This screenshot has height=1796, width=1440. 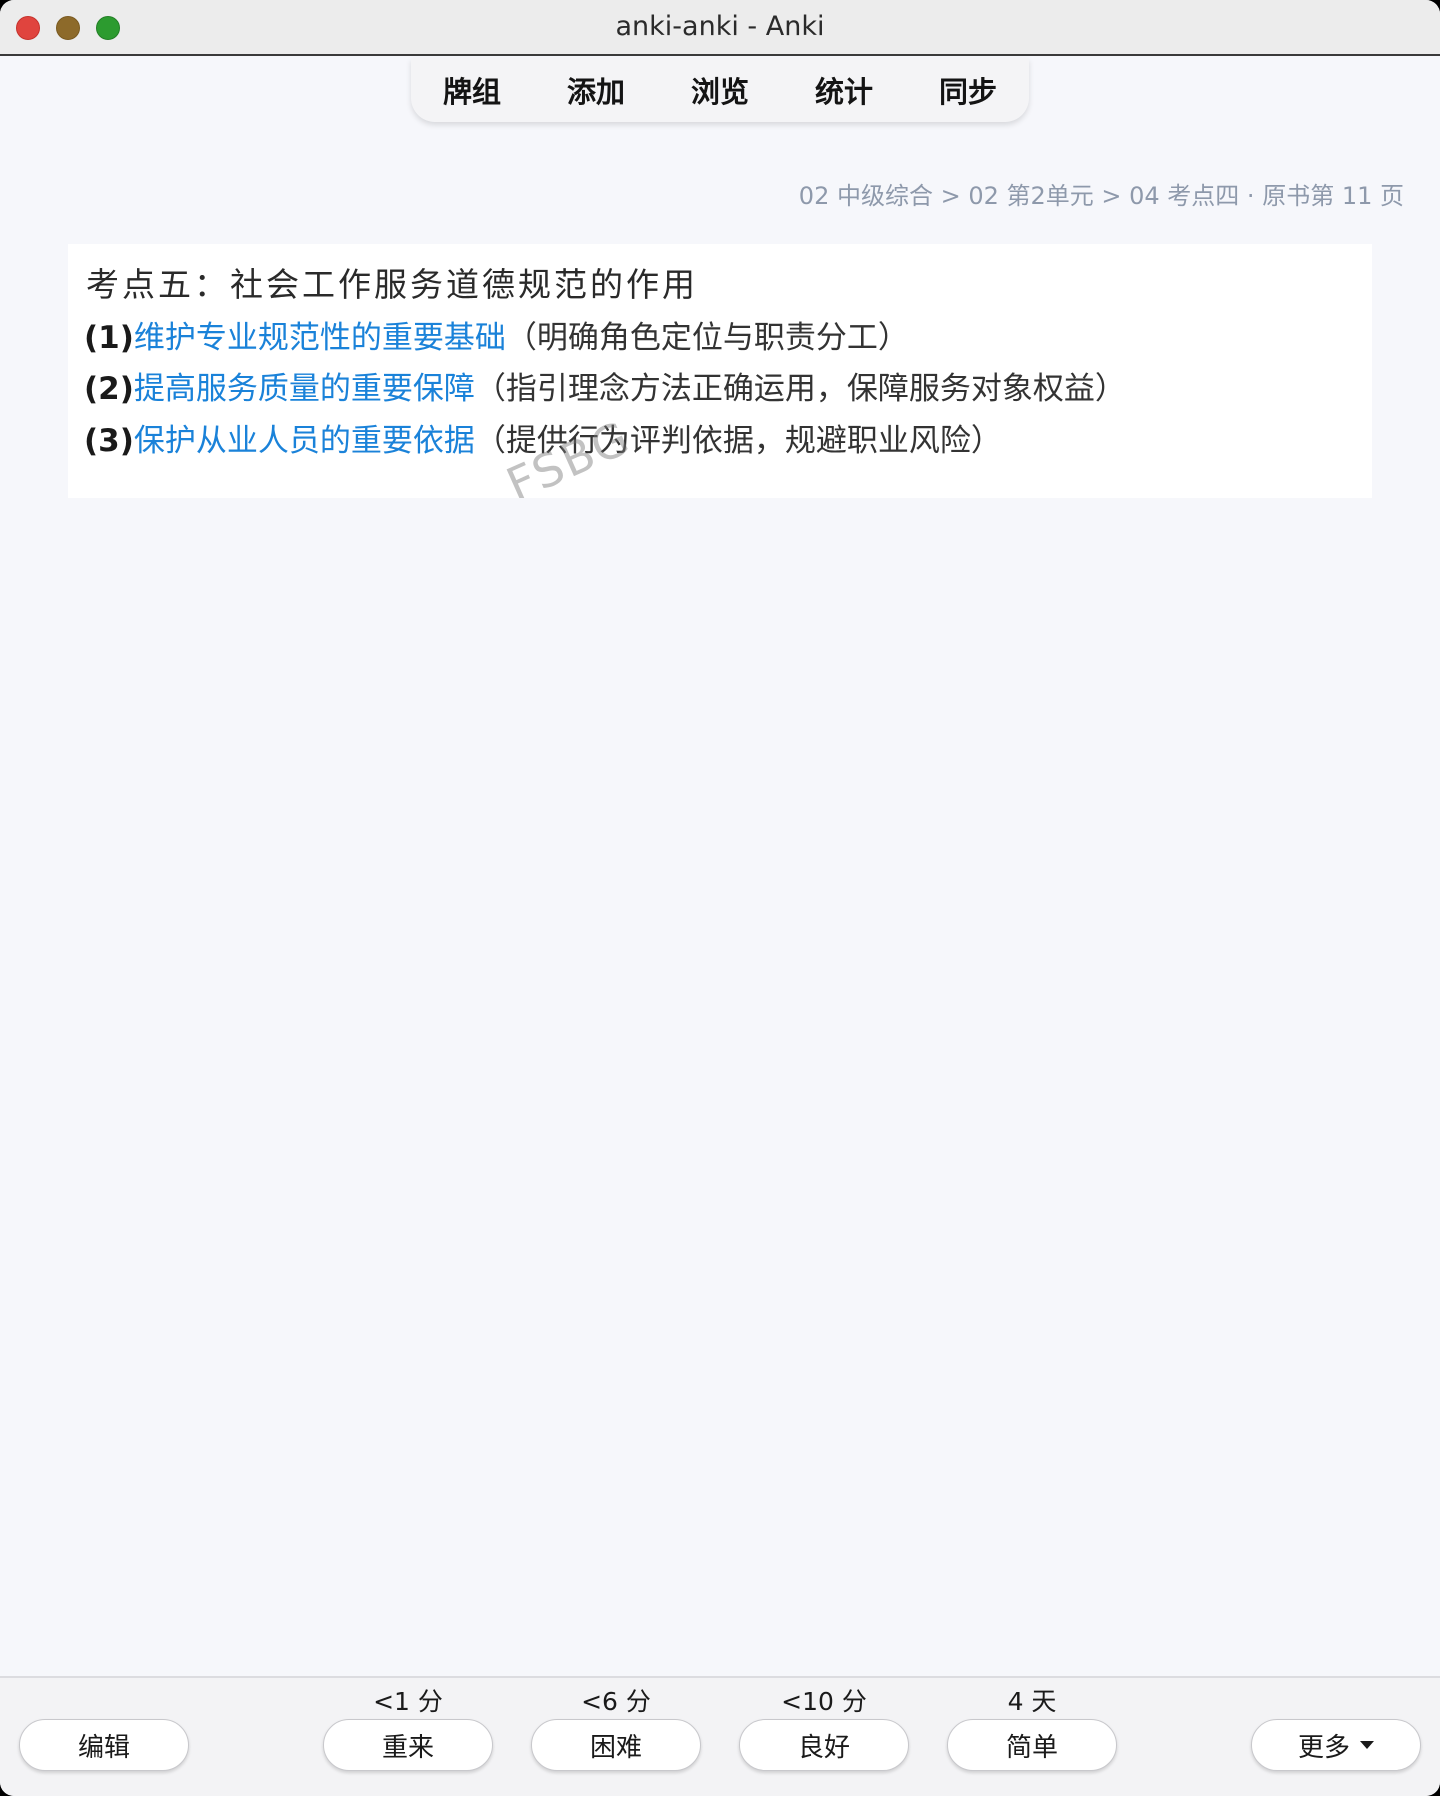 What do you see at coordinates (109, 338) in the screenshot?
I see `line-number: (1)` at bounding box center [109, 338].